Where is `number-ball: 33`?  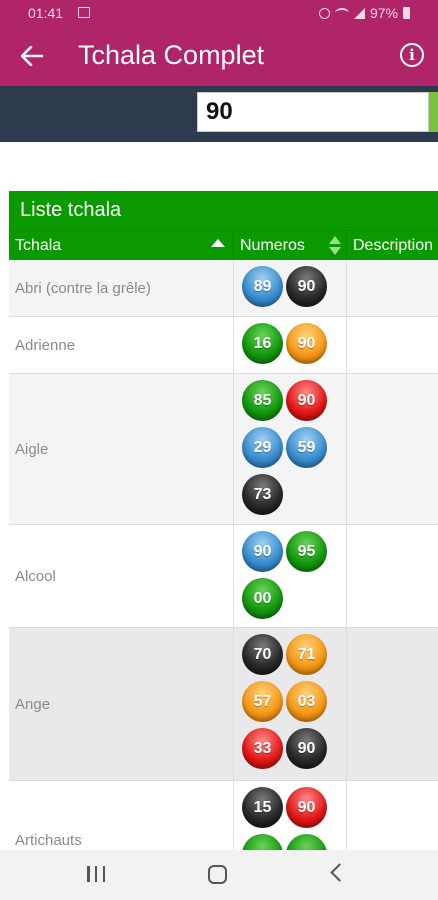
number-ball: 33 is located at coordinates (262, 748).